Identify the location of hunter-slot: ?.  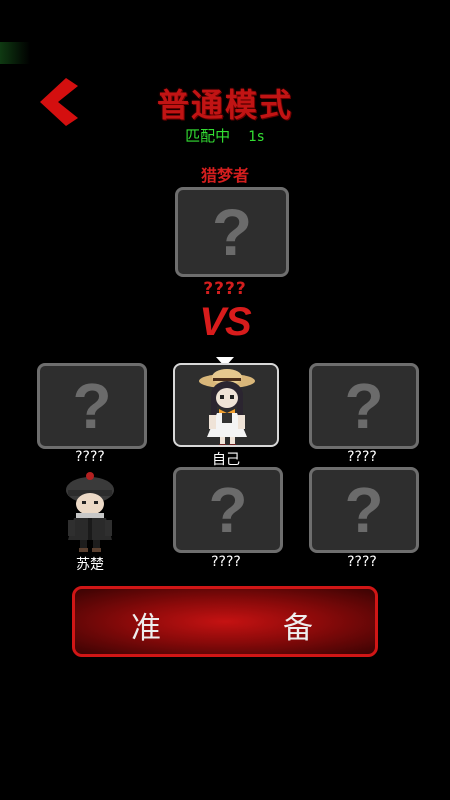
(232, 232).